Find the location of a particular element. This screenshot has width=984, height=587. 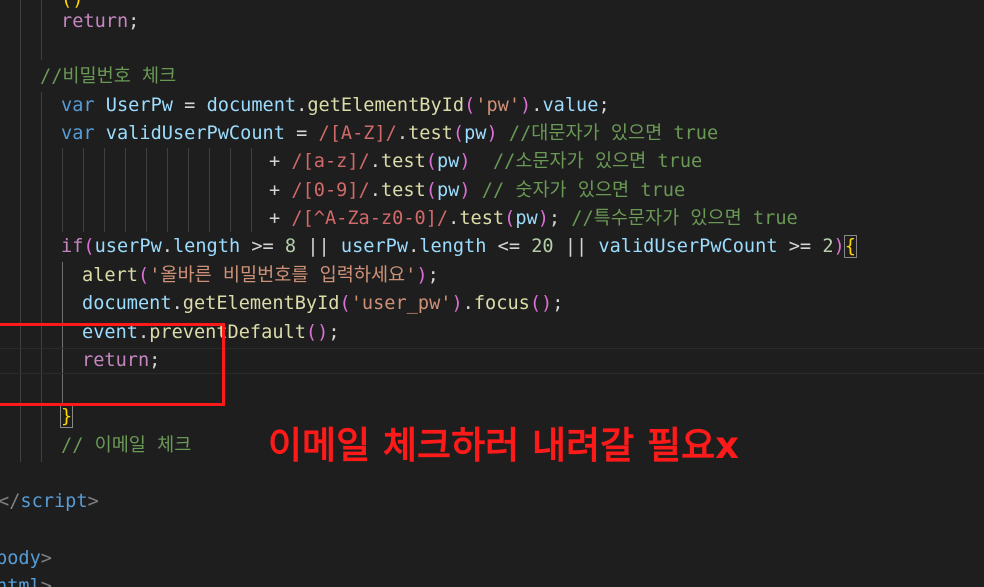

annotation-text: 이메일 체크하러 내려갈 필요x is located at coordinates (503, 445).